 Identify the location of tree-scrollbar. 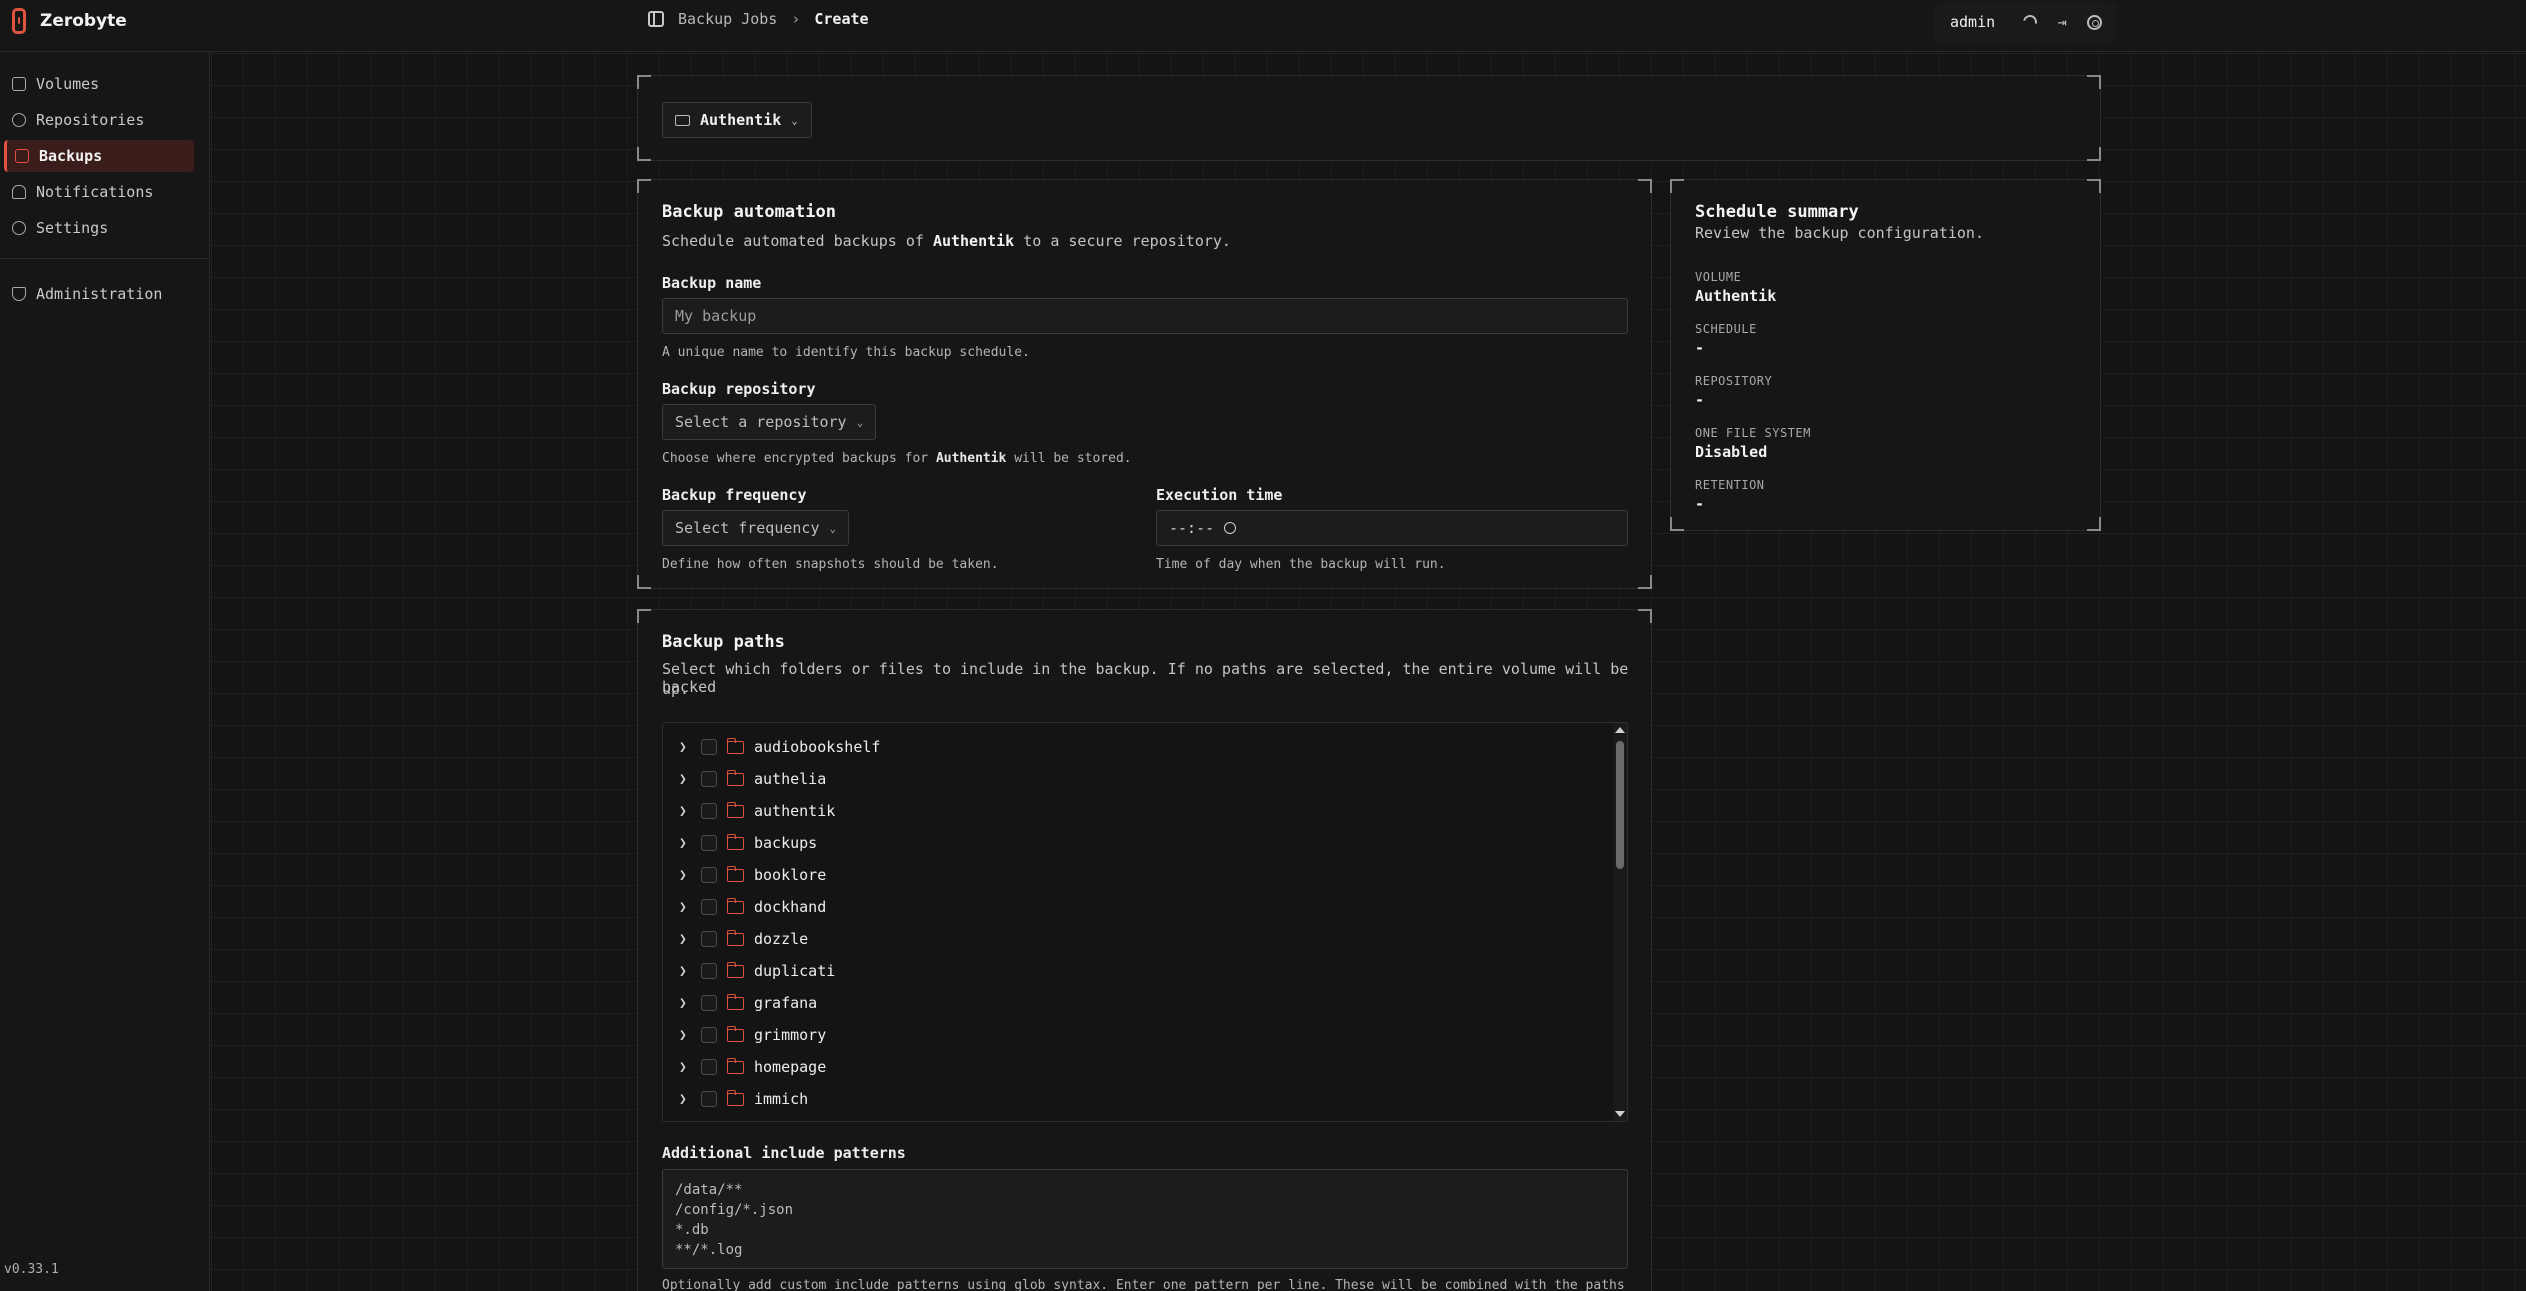
(1620, 922).